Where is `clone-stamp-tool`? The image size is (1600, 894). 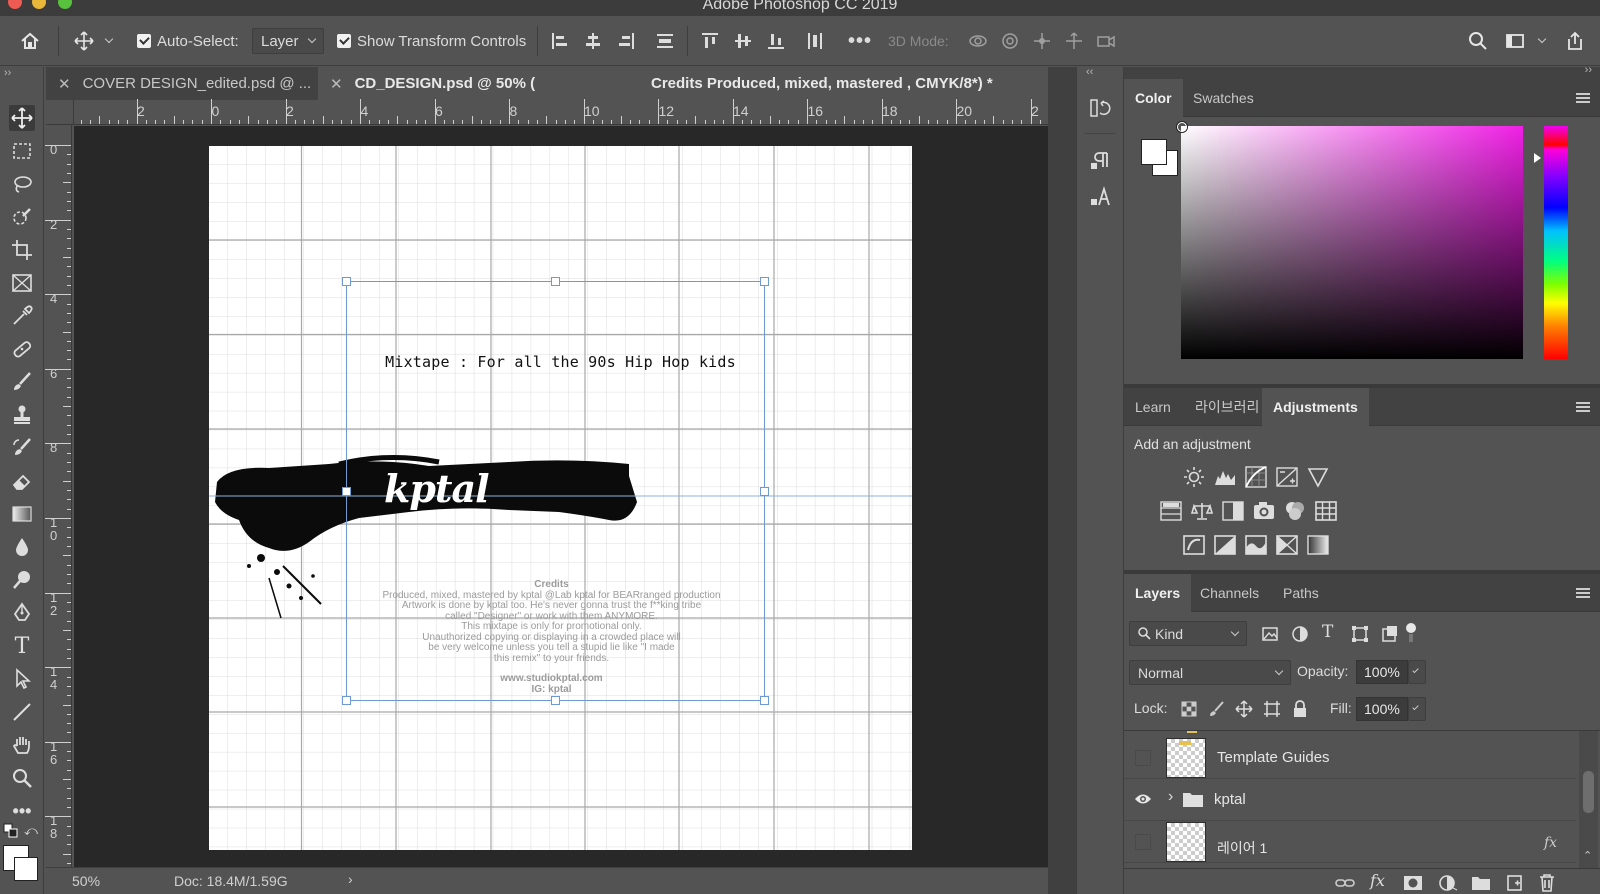 clone-stamp-tool is located at coordinates (22, 415).